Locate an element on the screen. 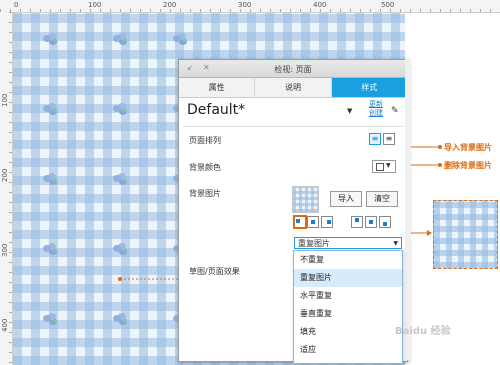 The width and height of the screenshot is (500, 365). position-center-icon is located at coordinates (313, 222).